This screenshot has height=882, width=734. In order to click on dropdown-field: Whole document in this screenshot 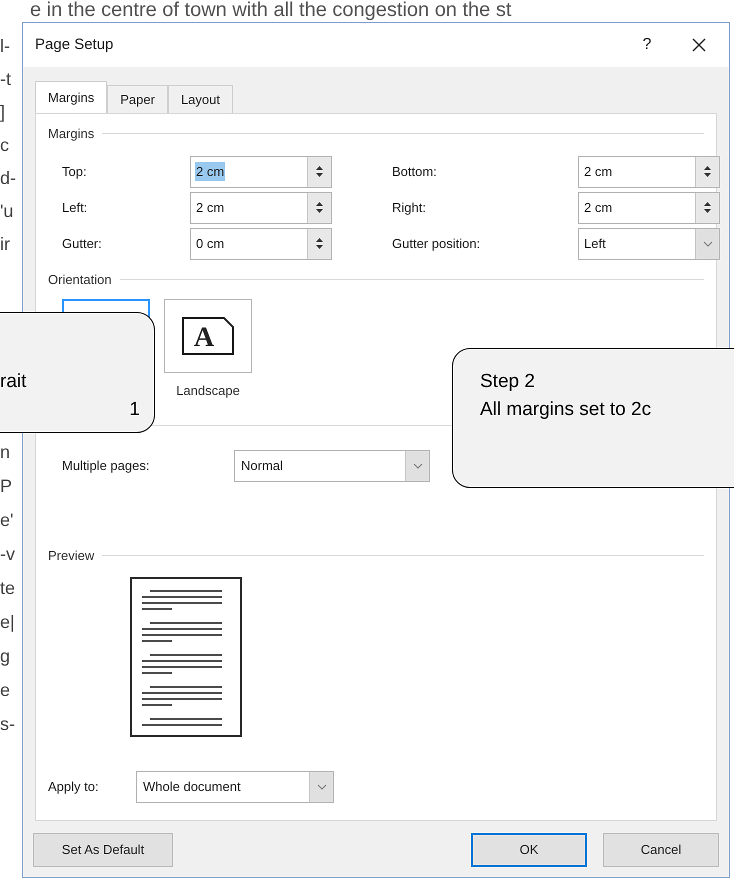, I will do `click(235, 787)`.